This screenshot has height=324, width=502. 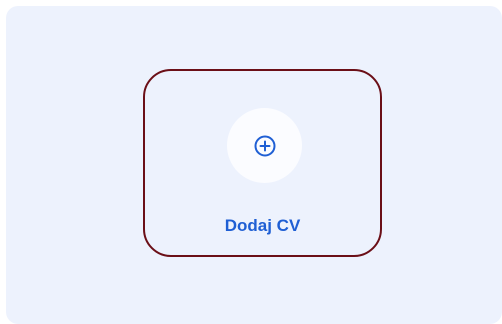 What do you see at coordinates (262, 225) in the screenshot?
I see `add-cv-label: Dodaj CV` at bounding box center [262, 225].